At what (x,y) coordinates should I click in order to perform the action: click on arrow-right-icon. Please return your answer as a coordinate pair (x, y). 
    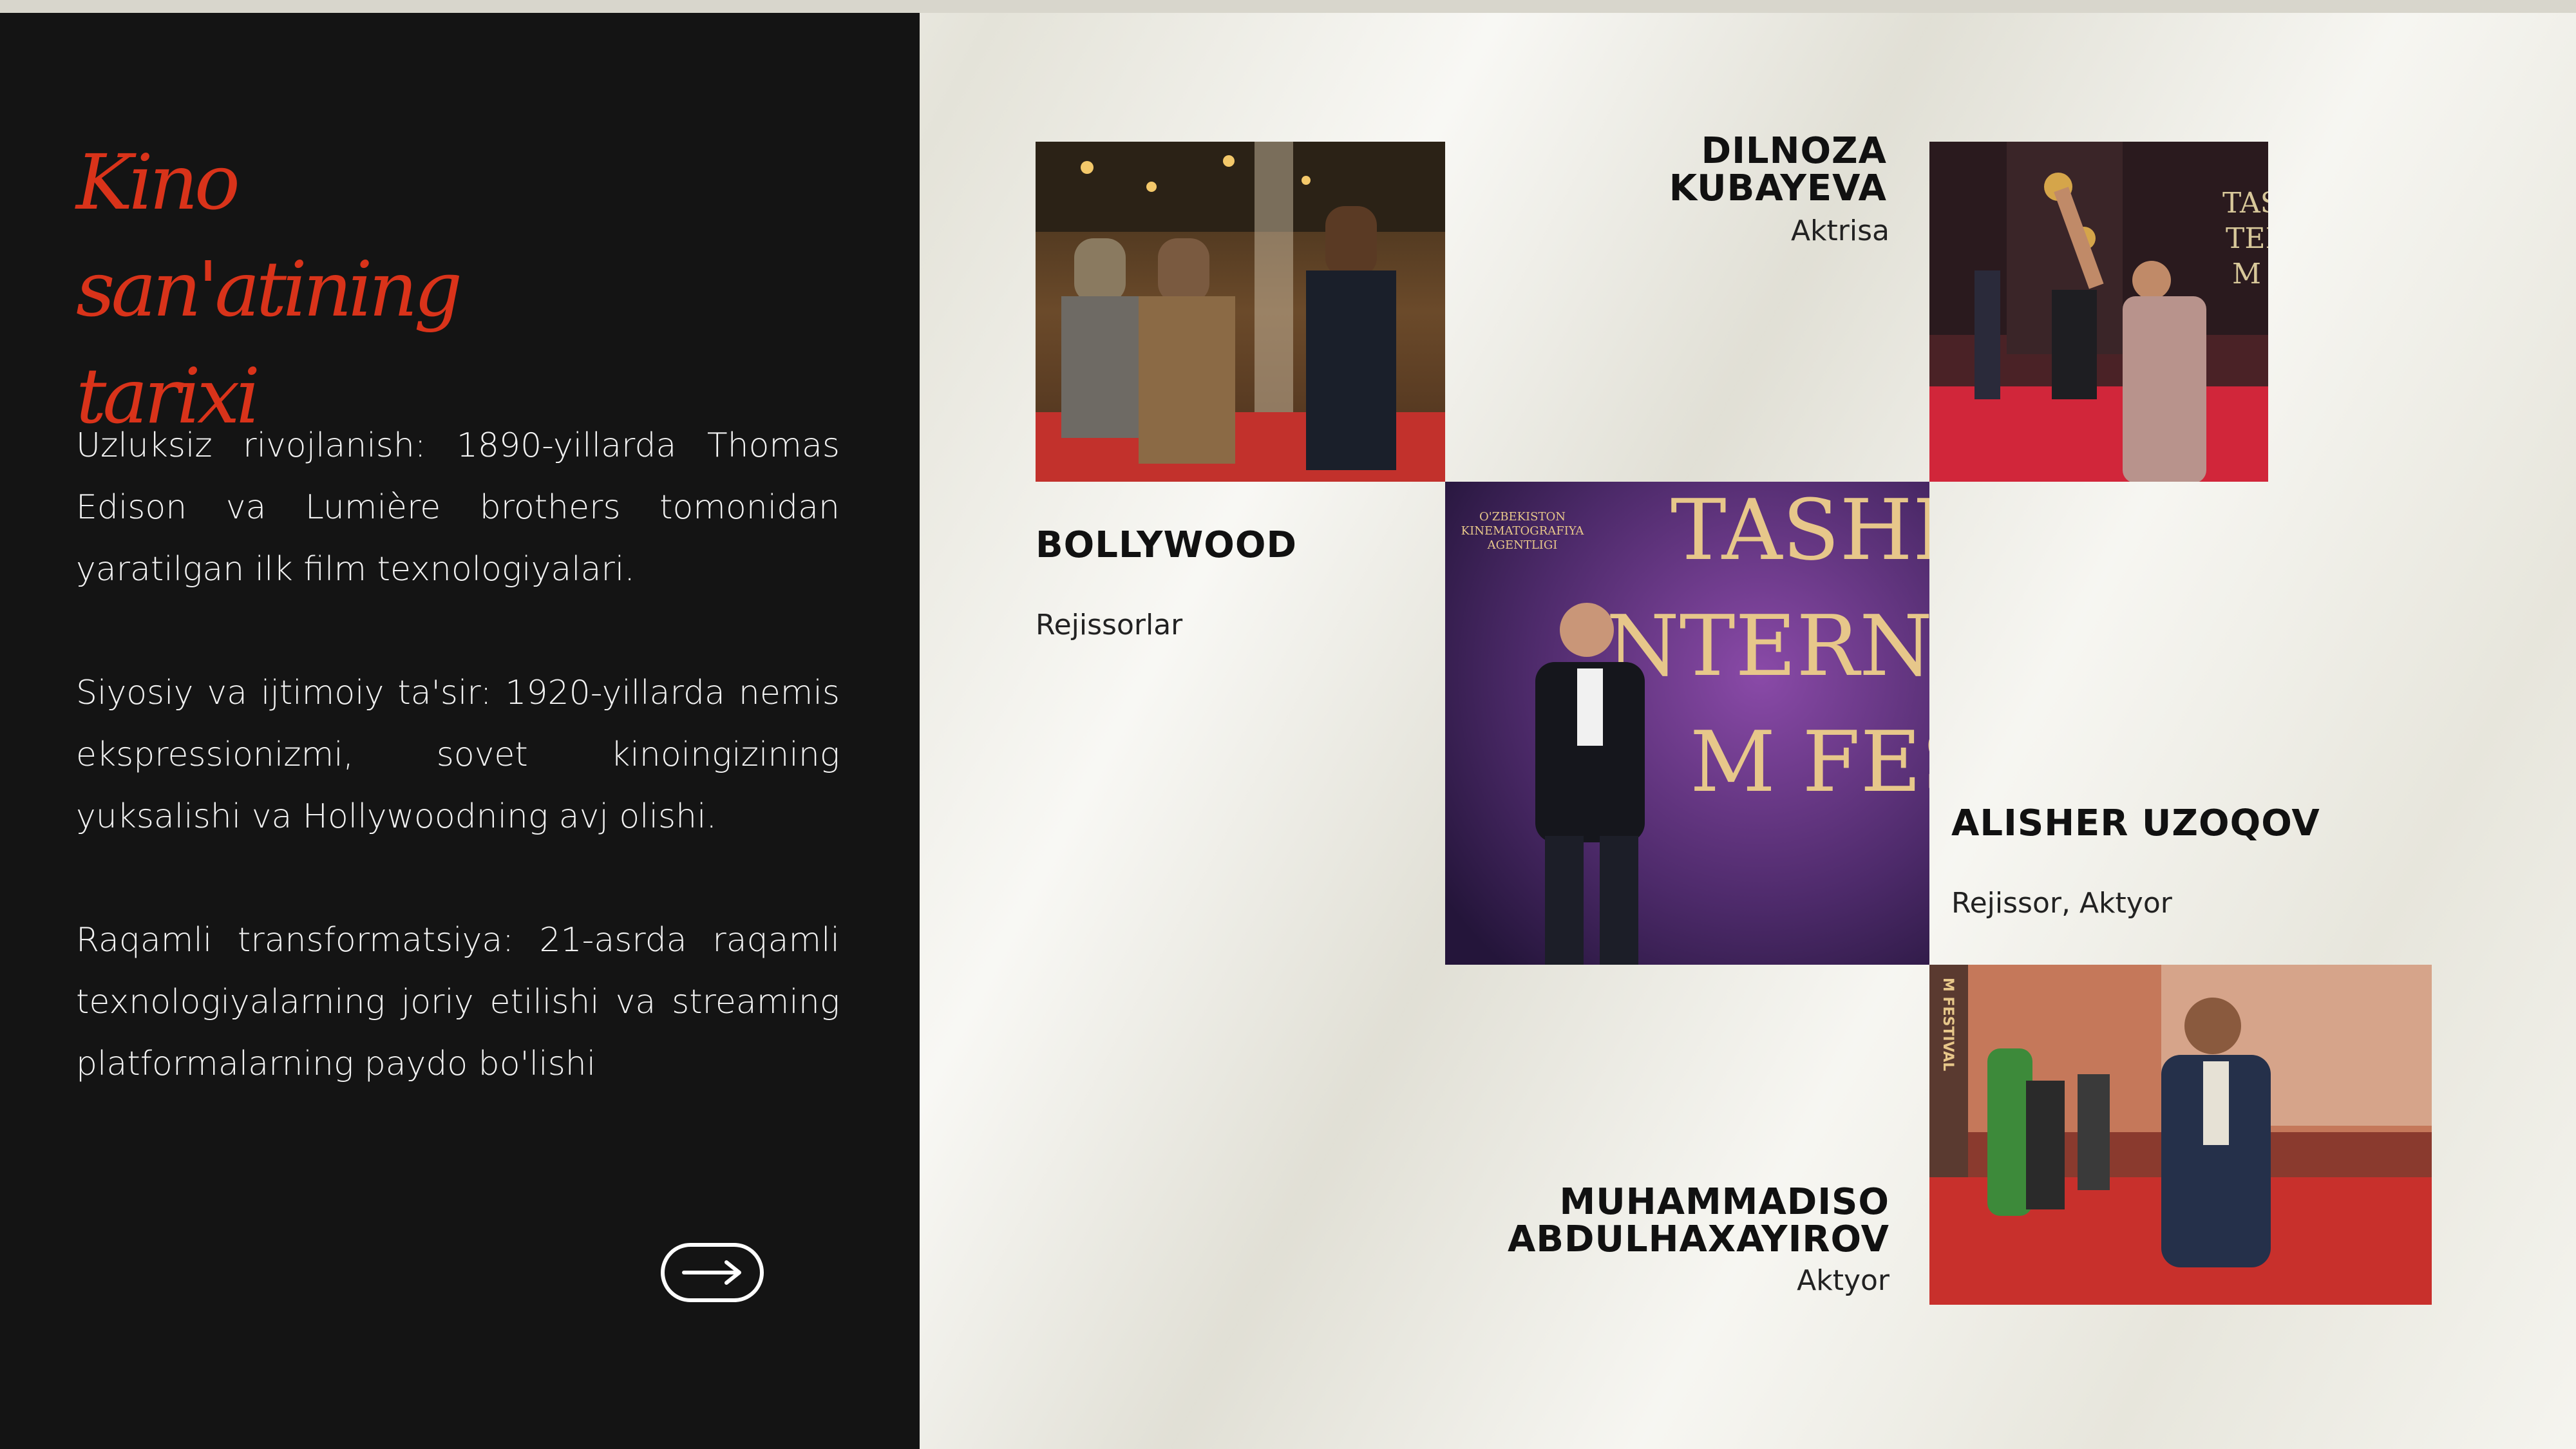
    Looking at the image, I should click on (712, 1272).